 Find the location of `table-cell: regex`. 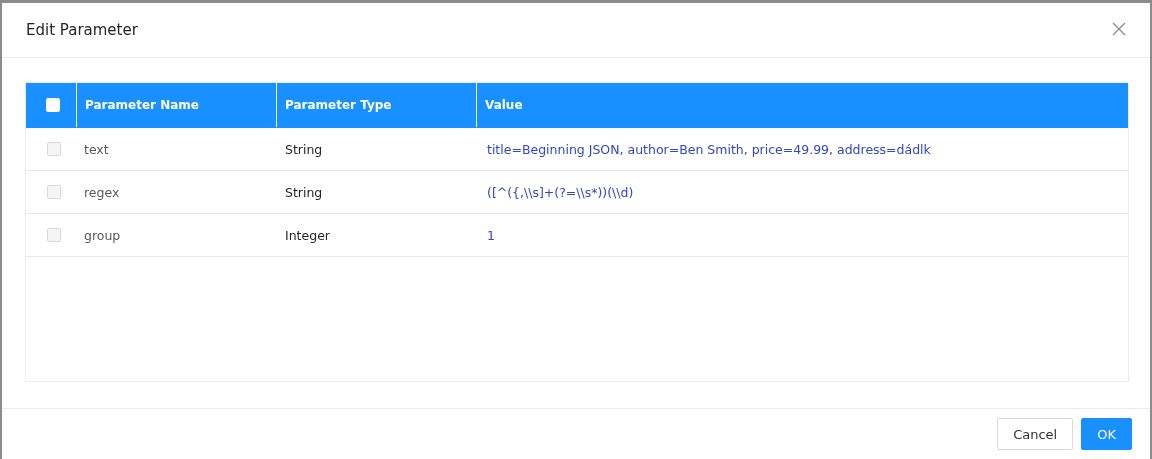

table-cell: regex is located at coordinates (102, 192).